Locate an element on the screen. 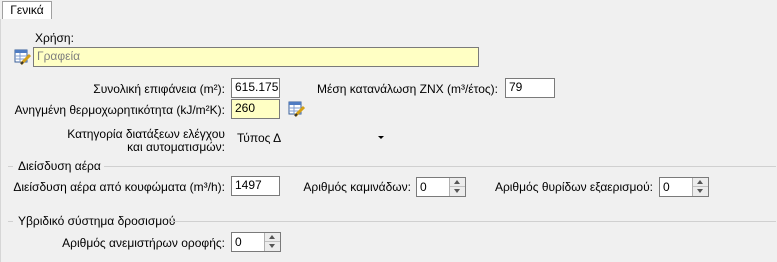 This screenshot has width=777, height=262. frames-infiltration-label: Διείσδυση αέρα από κουφώματα (m³/h): is located at coordinates (119, 187).